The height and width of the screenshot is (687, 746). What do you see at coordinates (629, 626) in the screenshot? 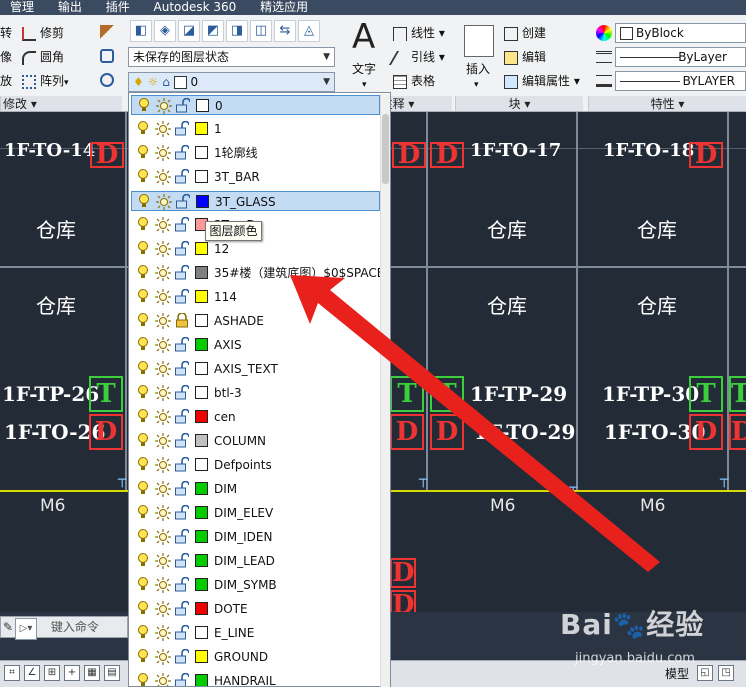
I see `paw-icon: 🐾` at bounding box center [629, 626].